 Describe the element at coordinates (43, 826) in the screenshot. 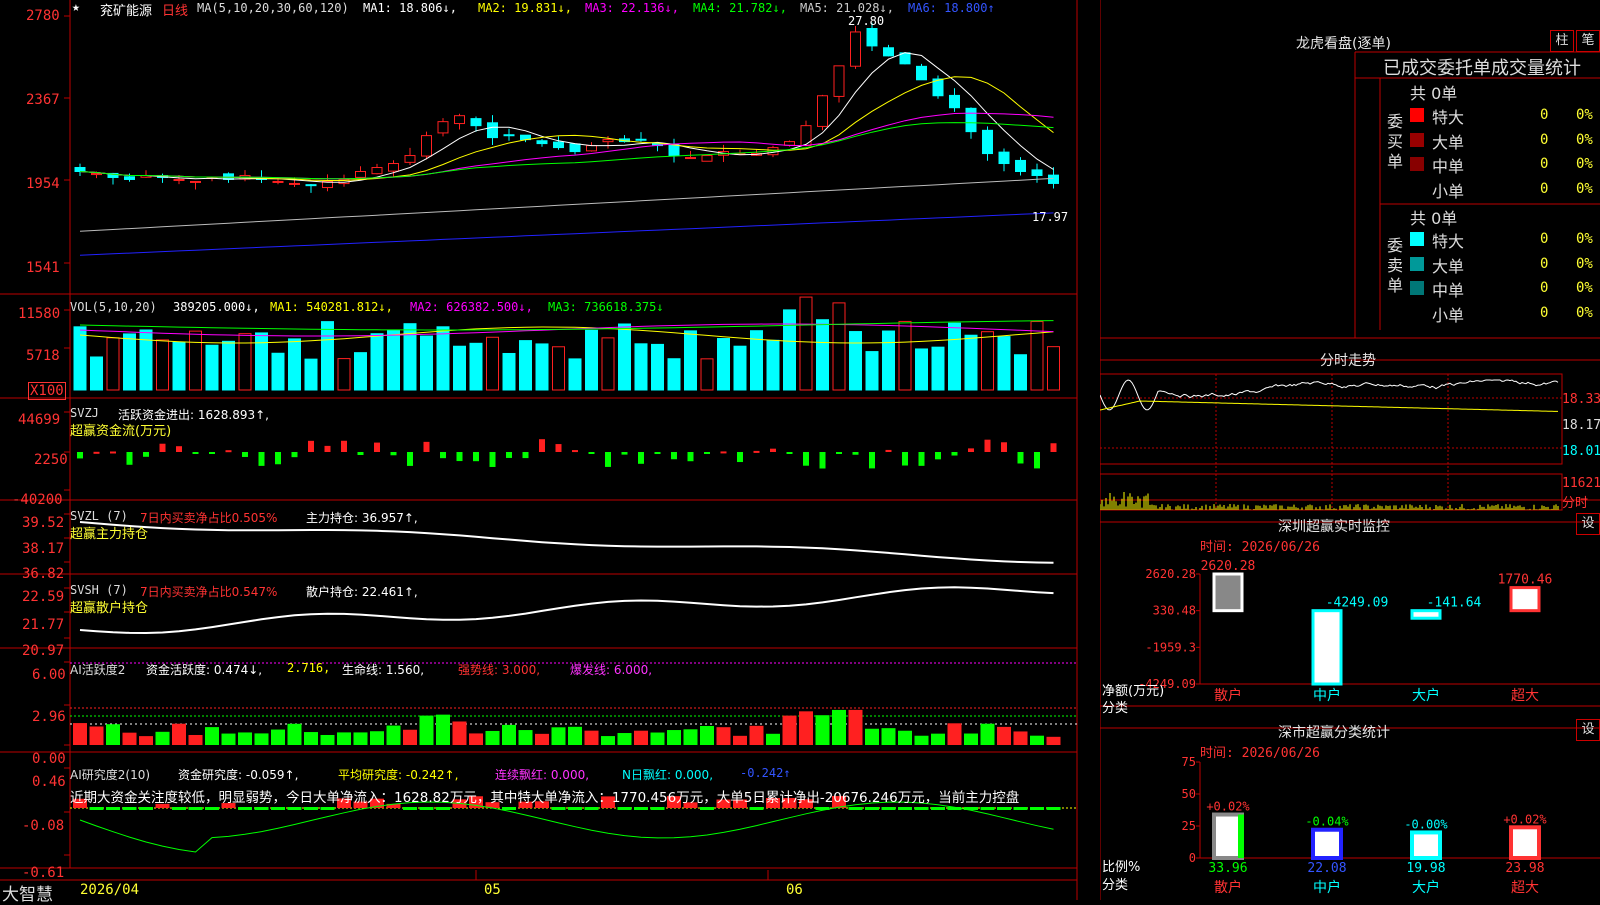

I see `ai2-tick-1: -0.08` at that location.